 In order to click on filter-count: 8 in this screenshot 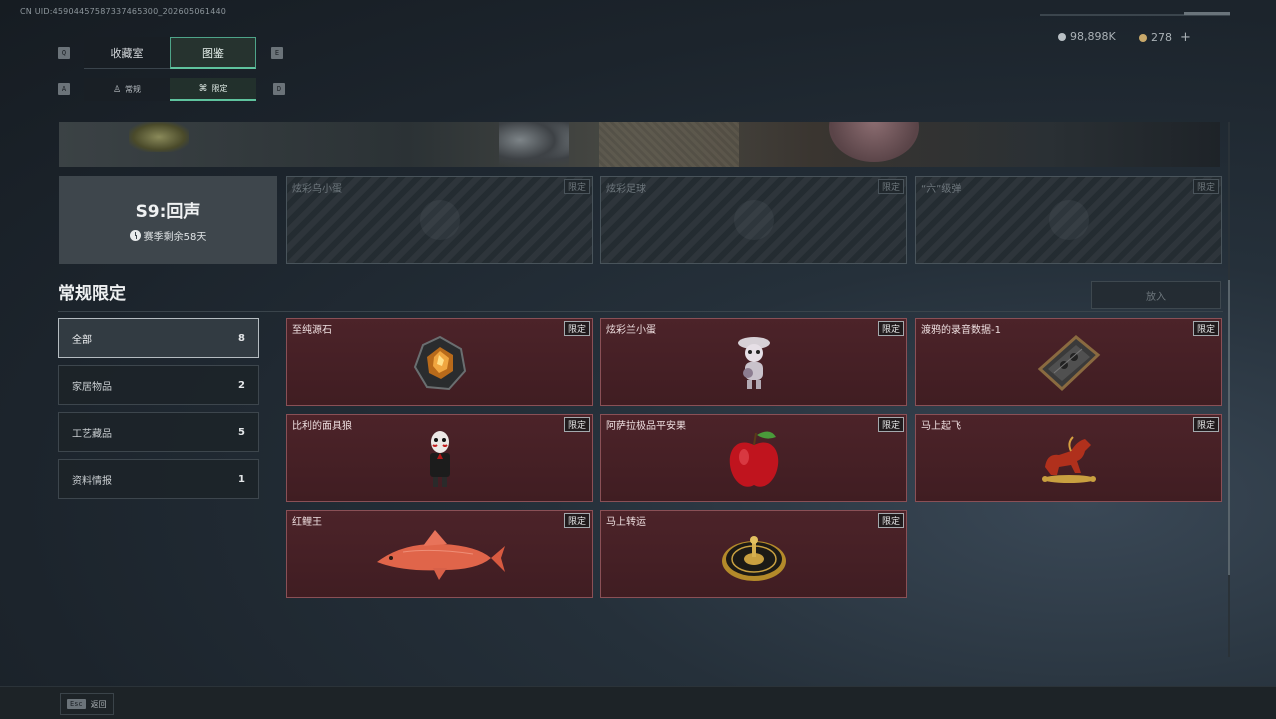, I will do `click(241, 338)`.